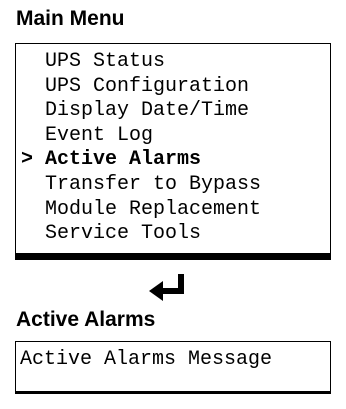  What do you see at coordinates (153, 184) in the screenshot?
I see `menu-item-label: Transfer to Bypass` at bounding box center [153, 184].